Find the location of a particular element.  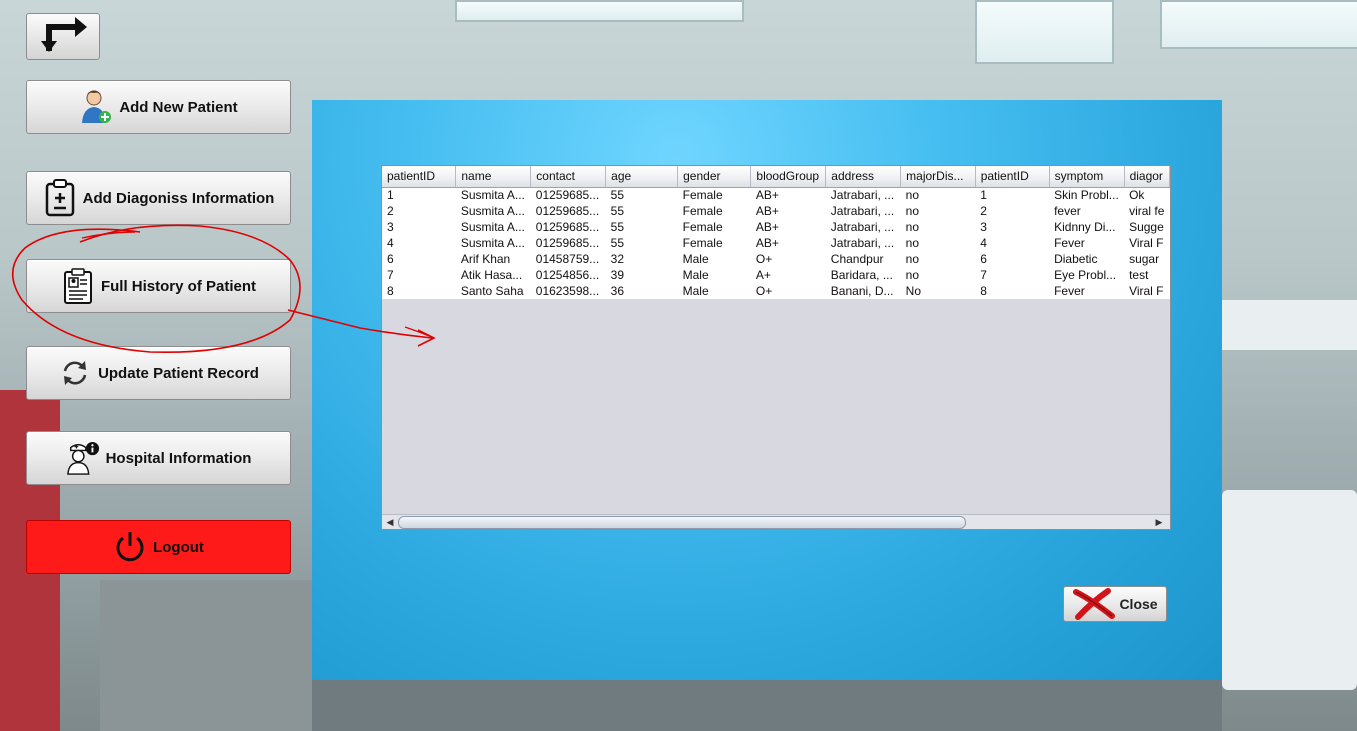

table-cell: test is located at coordinates (1147, 275).